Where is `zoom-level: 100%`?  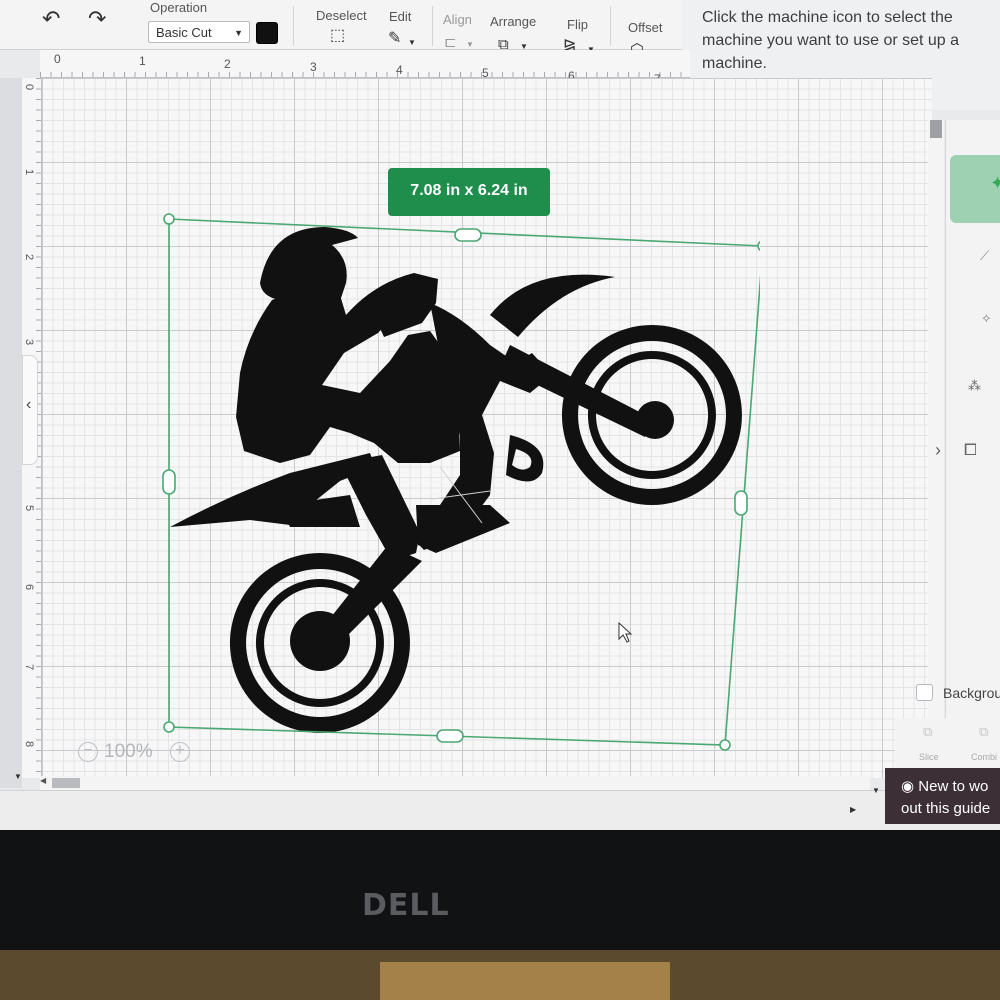 zoom-level: 100% is located at coordinates (128, 751).